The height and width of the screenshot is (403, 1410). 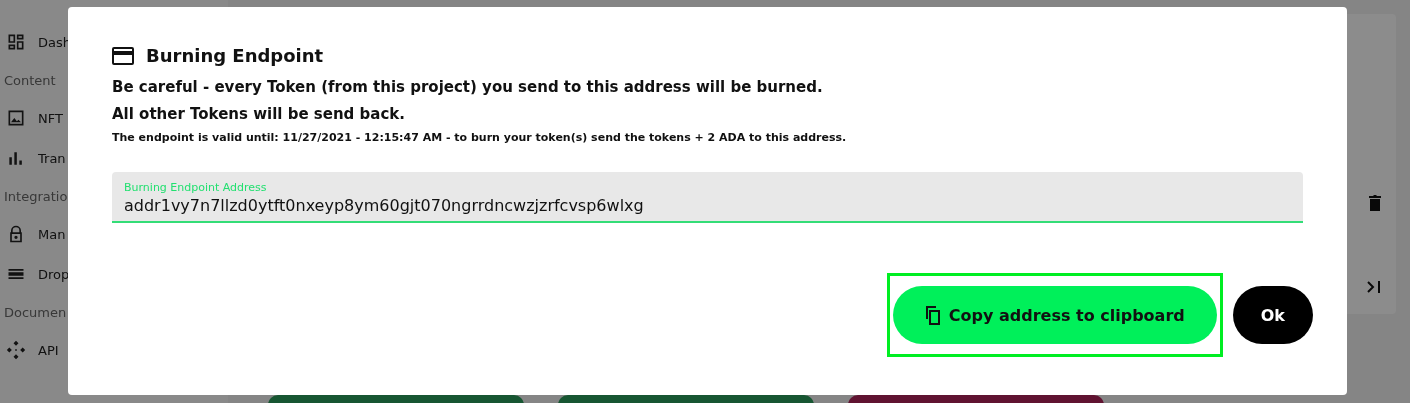 I want to click on dialog-title: Burning Endpoint, so click(x=235, y=55).